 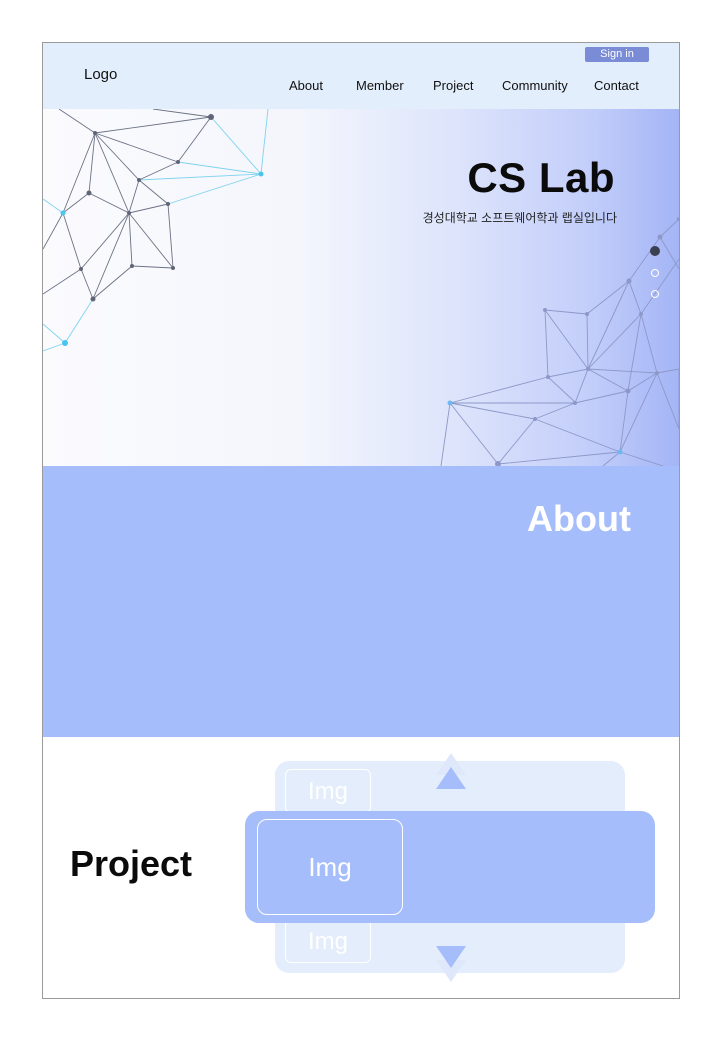 What do you see at coordinates (616, 85) in the screenshot?
I see `nav-contact: Contact` at bounding box center [616, 85].